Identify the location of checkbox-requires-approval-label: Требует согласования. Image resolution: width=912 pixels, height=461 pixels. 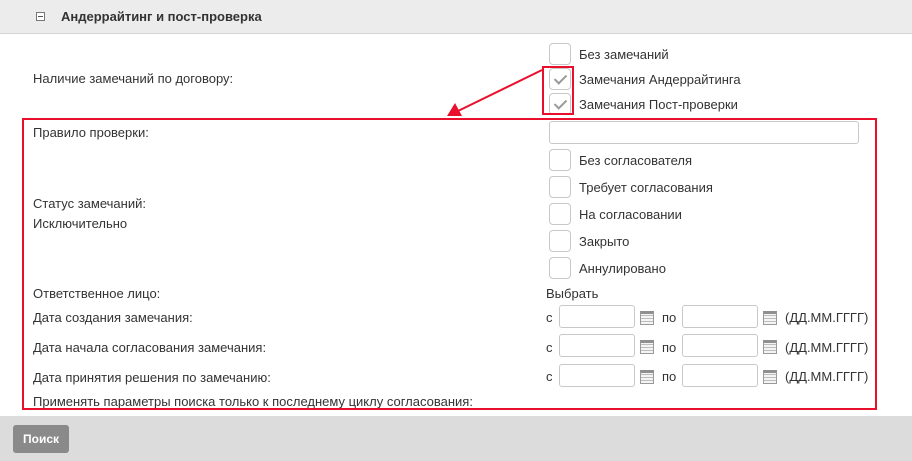
(646, 187).